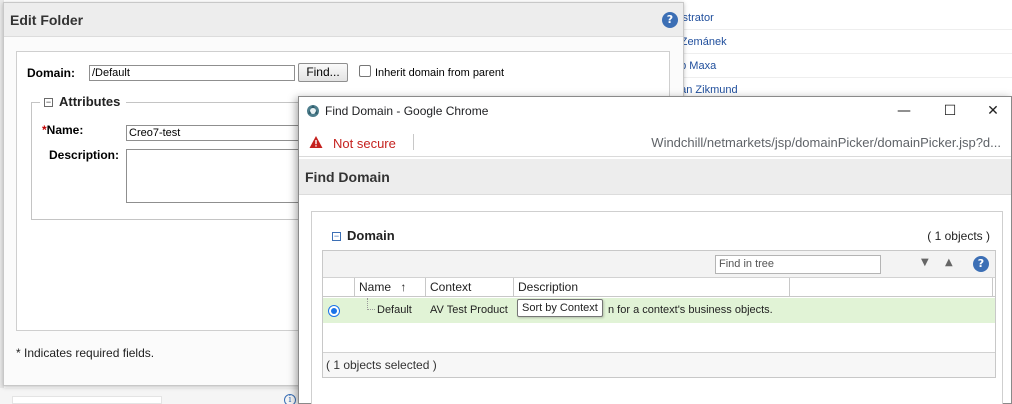  What do you see at coordinates (992, 111) in the screenshot?
I see `close-icon: ✕` at bounding box center [992, 111].